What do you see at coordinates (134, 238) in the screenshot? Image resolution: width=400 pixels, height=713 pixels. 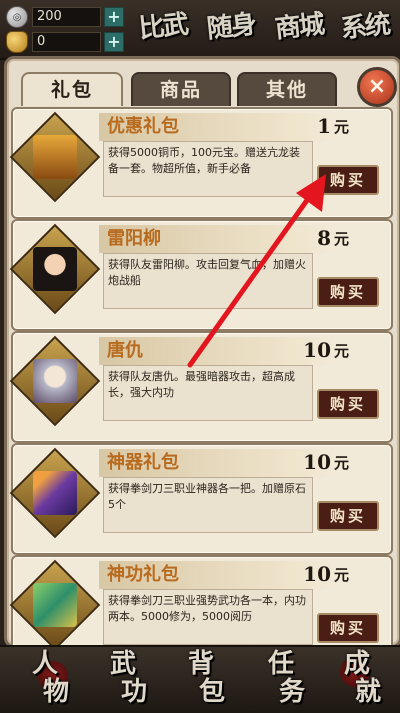 I see `item-name: 雷阳柳` at bounding box center [134, 238].